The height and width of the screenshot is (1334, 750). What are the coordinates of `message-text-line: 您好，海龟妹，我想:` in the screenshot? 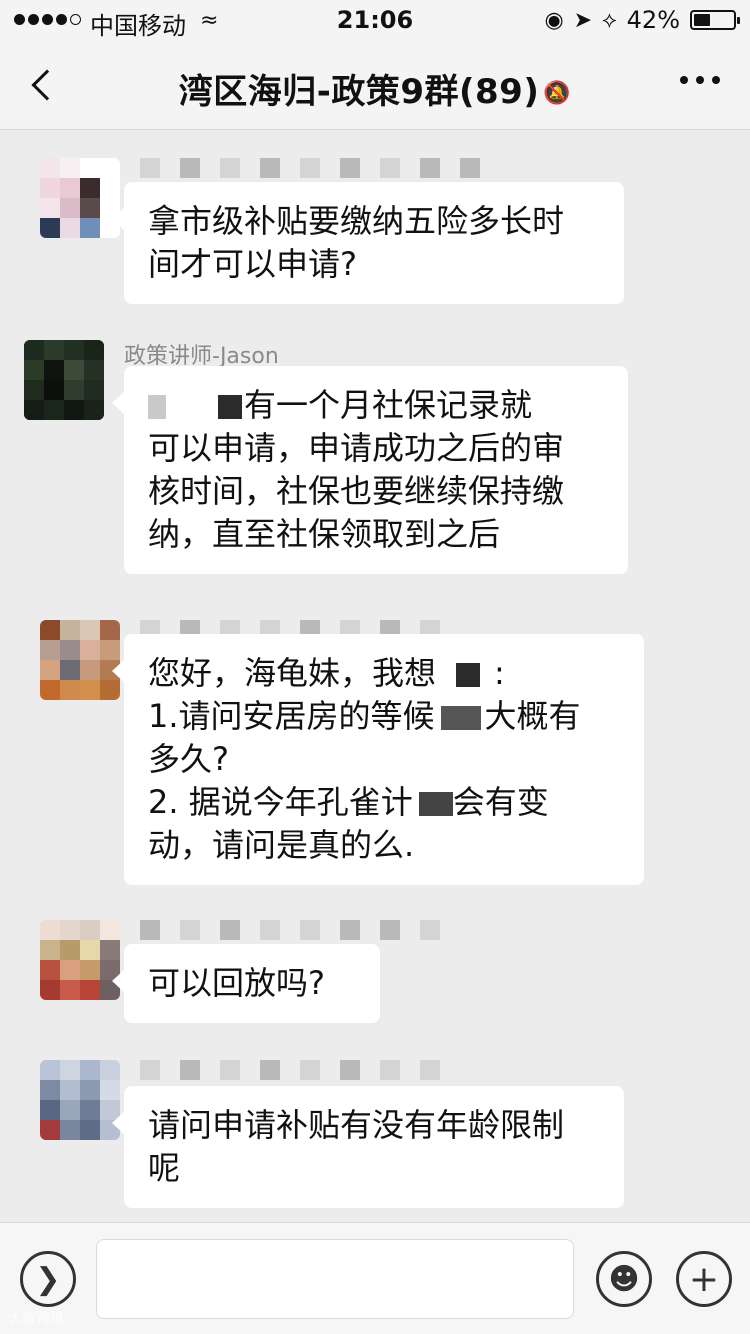 It's located at (384, 673).